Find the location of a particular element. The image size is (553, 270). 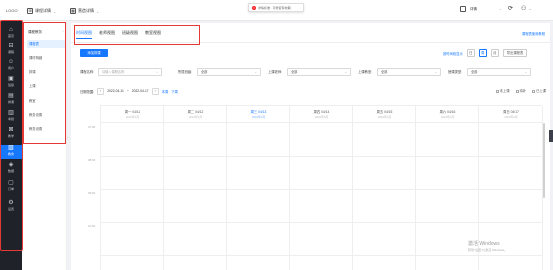

user-icon: ⚇ is located at coordinates (523, 8).